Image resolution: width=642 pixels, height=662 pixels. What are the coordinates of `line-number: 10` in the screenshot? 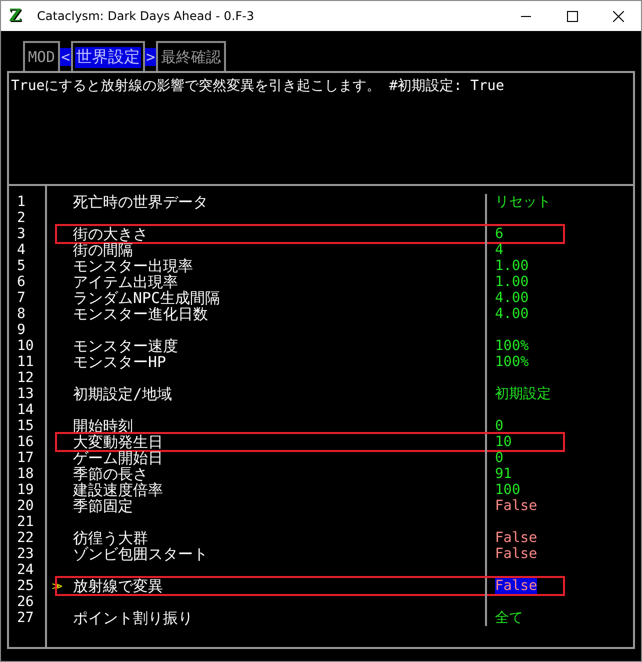 It's located at (26, 346).